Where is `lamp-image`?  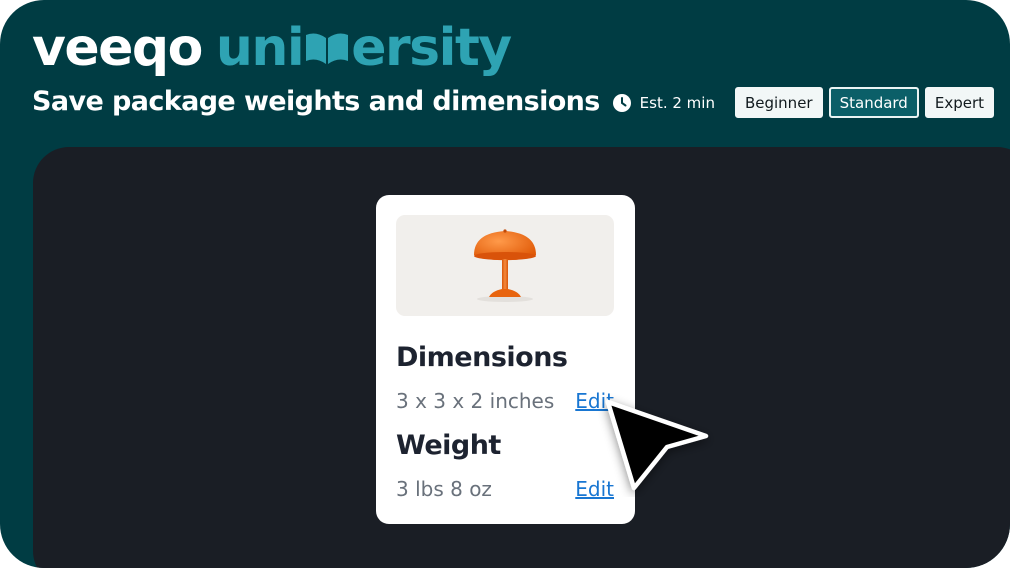 lamp-image is located at coordinates (505, 265).